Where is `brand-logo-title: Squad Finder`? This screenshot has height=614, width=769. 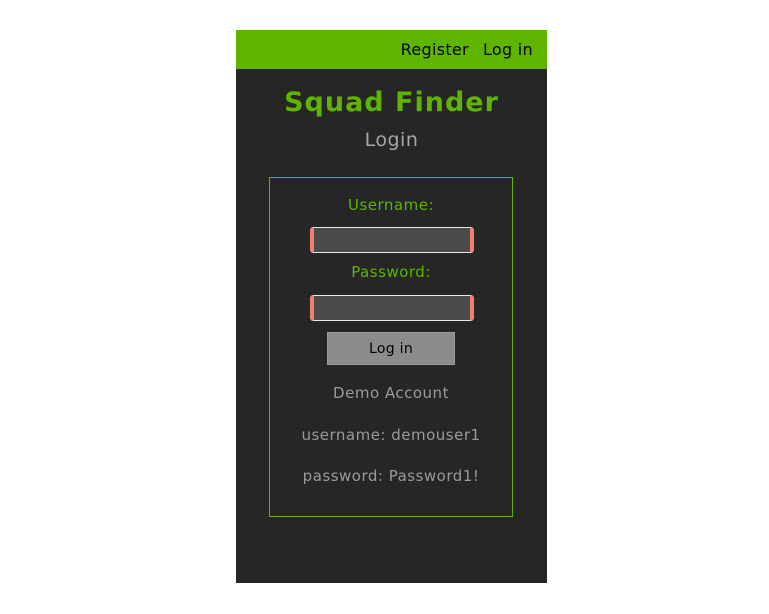
brand-logo-title: Squad Finder is located at coordinates (391, 102).